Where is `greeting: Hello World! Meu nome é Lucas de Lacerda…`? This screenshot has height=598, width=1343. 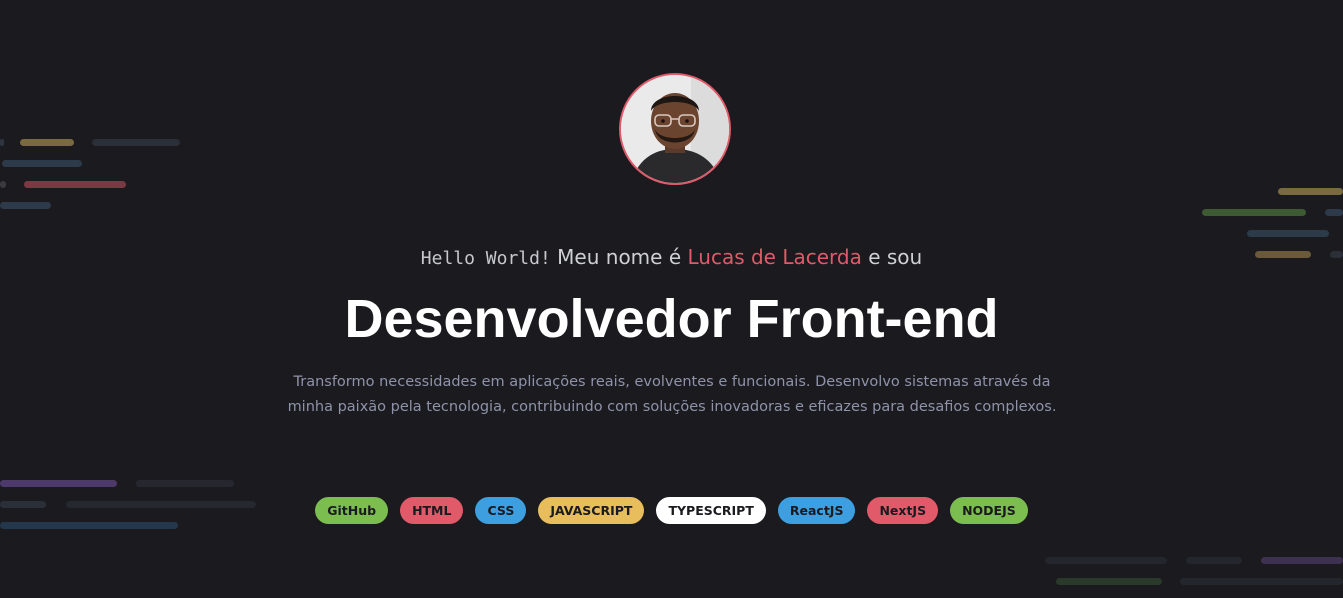
greeting: Hello World! Meu nome é Lucas de Lacerda… is located at coordinates (671, 258).